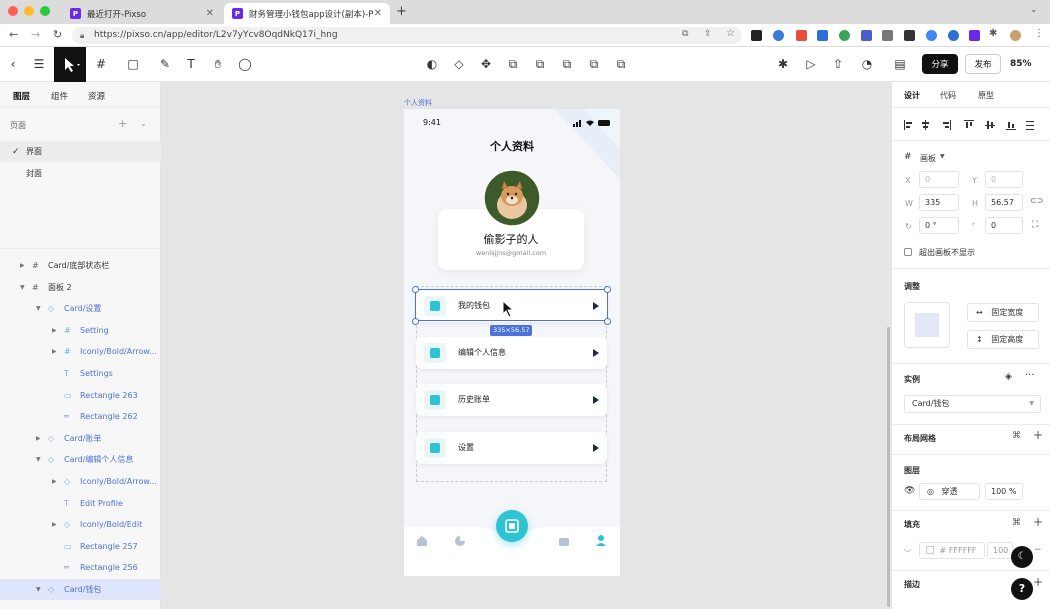 The width and height of the screenshot is (1050, 609). I want to click on align-center-icon: ✥, so click(486, 64).